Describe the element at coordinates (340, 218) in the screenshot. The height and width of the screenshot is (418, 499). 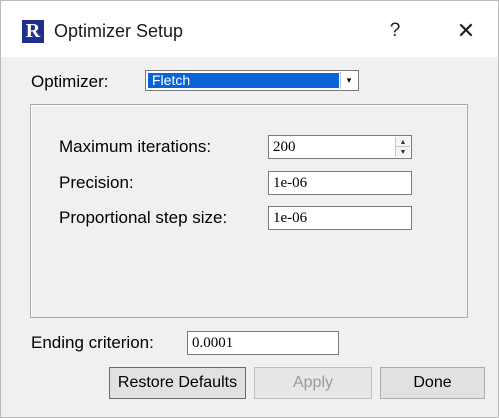
I see `step-size-input: 1e-06` at that location.